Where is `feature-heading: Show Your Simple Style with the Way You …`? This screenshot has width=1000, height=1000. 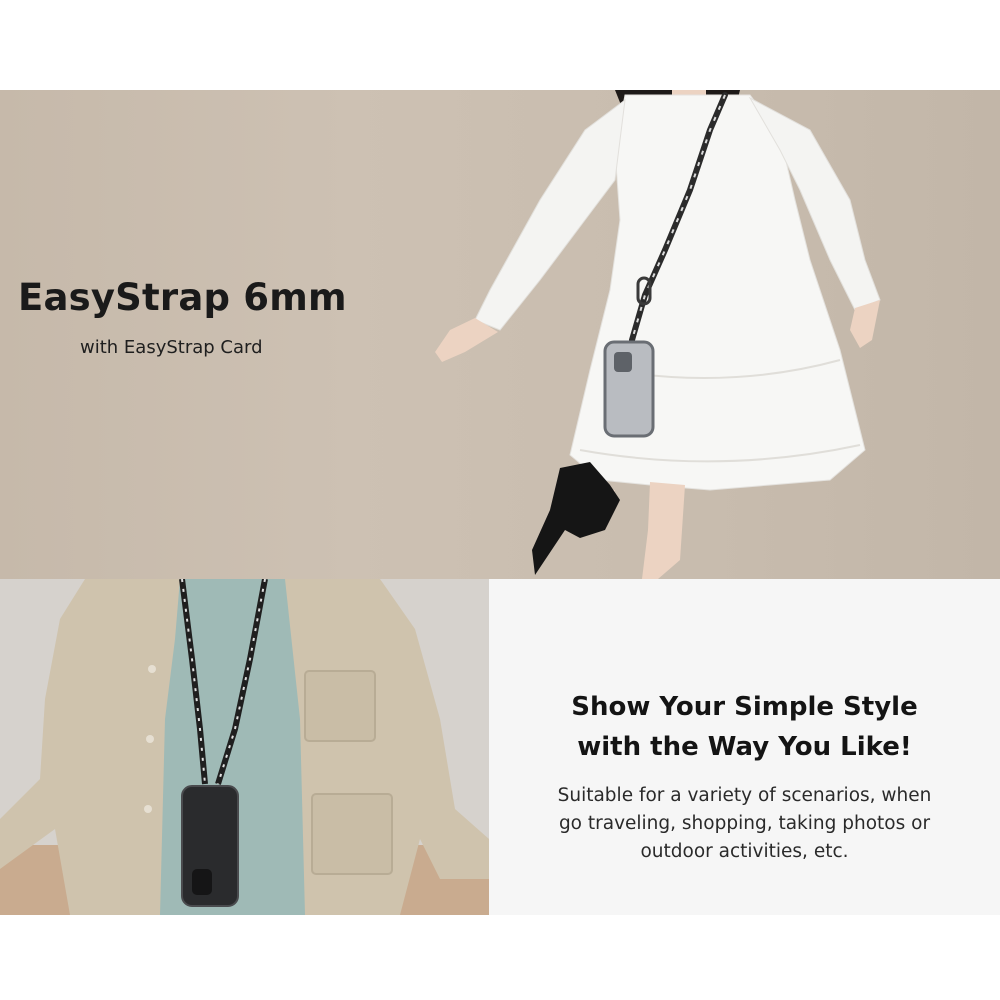 feature-heading: Show Your Simple Style with the Way You … is located at coordinates (744, 727).